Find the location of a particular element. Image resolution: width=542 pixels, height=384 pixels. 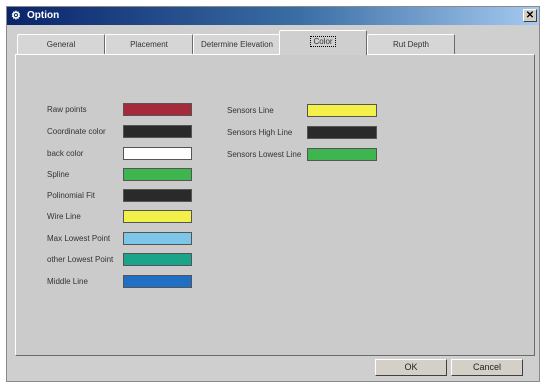

color-row: Sensors High Line is located at coordinates (307, 133).